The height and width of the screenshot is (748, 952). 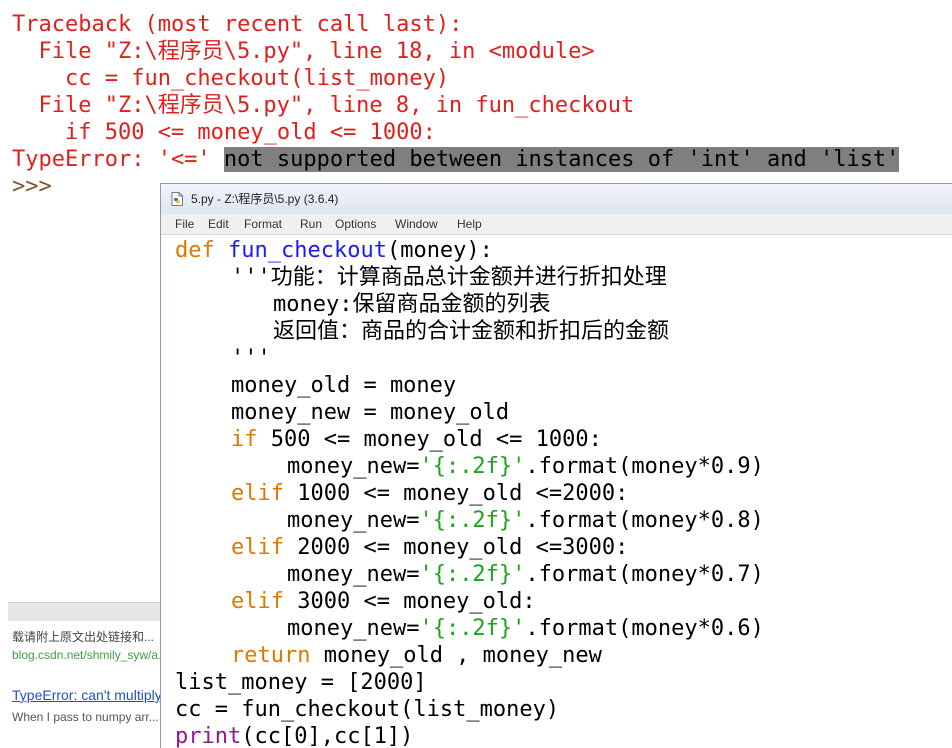 What do you see at coordinates (118, 159) in the screenshot?
I see `error-prefix: TypeError: '<='` at bounding box center [118, 159].